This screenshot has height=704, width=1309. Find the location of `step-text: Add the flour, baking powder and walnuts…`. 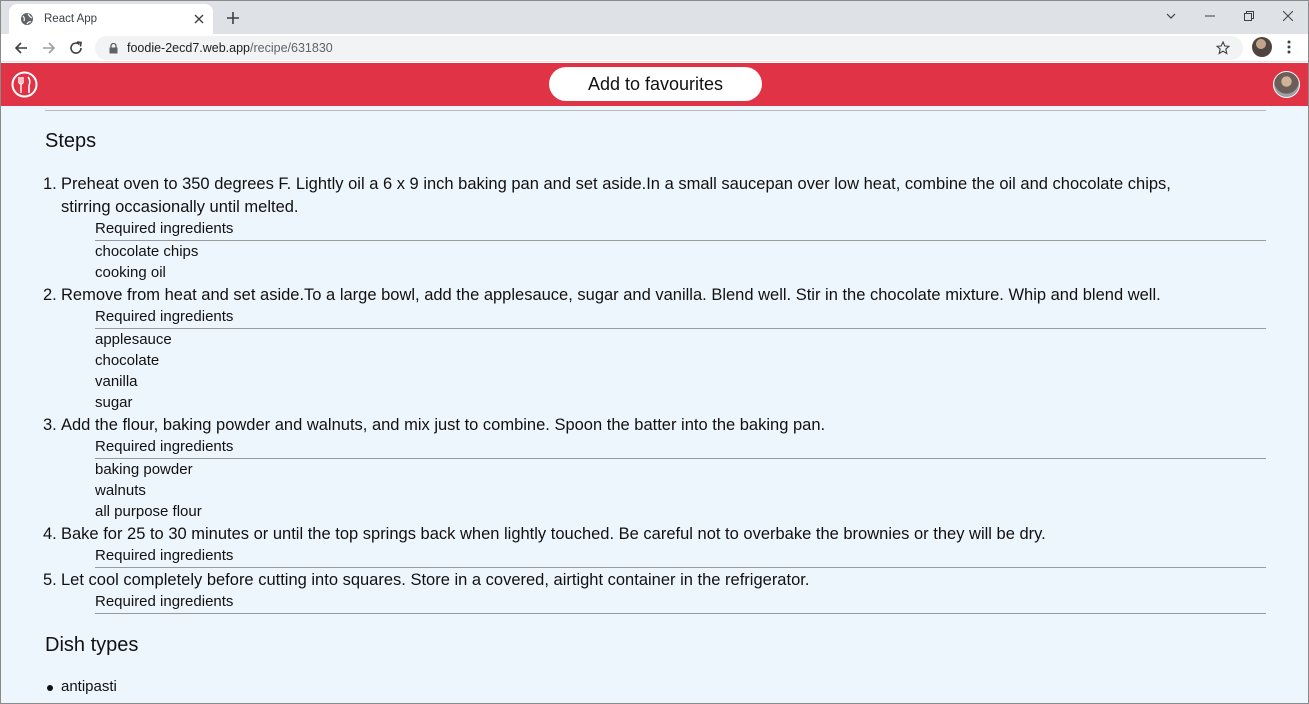

step-text: Add the flour, baking powder and walnuts… is located at coordinates (443, 425).